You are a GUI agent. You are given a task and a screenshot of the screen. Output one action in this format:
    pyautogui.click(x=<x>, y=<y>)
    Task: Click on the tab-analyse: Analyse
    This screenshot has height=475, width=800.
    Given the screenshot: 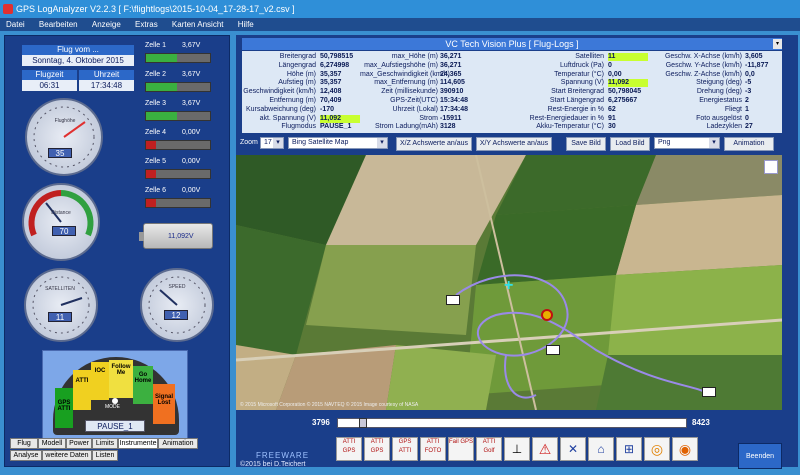 What is the action you would take?
    pyautogui.click(x=26, y=455)
    